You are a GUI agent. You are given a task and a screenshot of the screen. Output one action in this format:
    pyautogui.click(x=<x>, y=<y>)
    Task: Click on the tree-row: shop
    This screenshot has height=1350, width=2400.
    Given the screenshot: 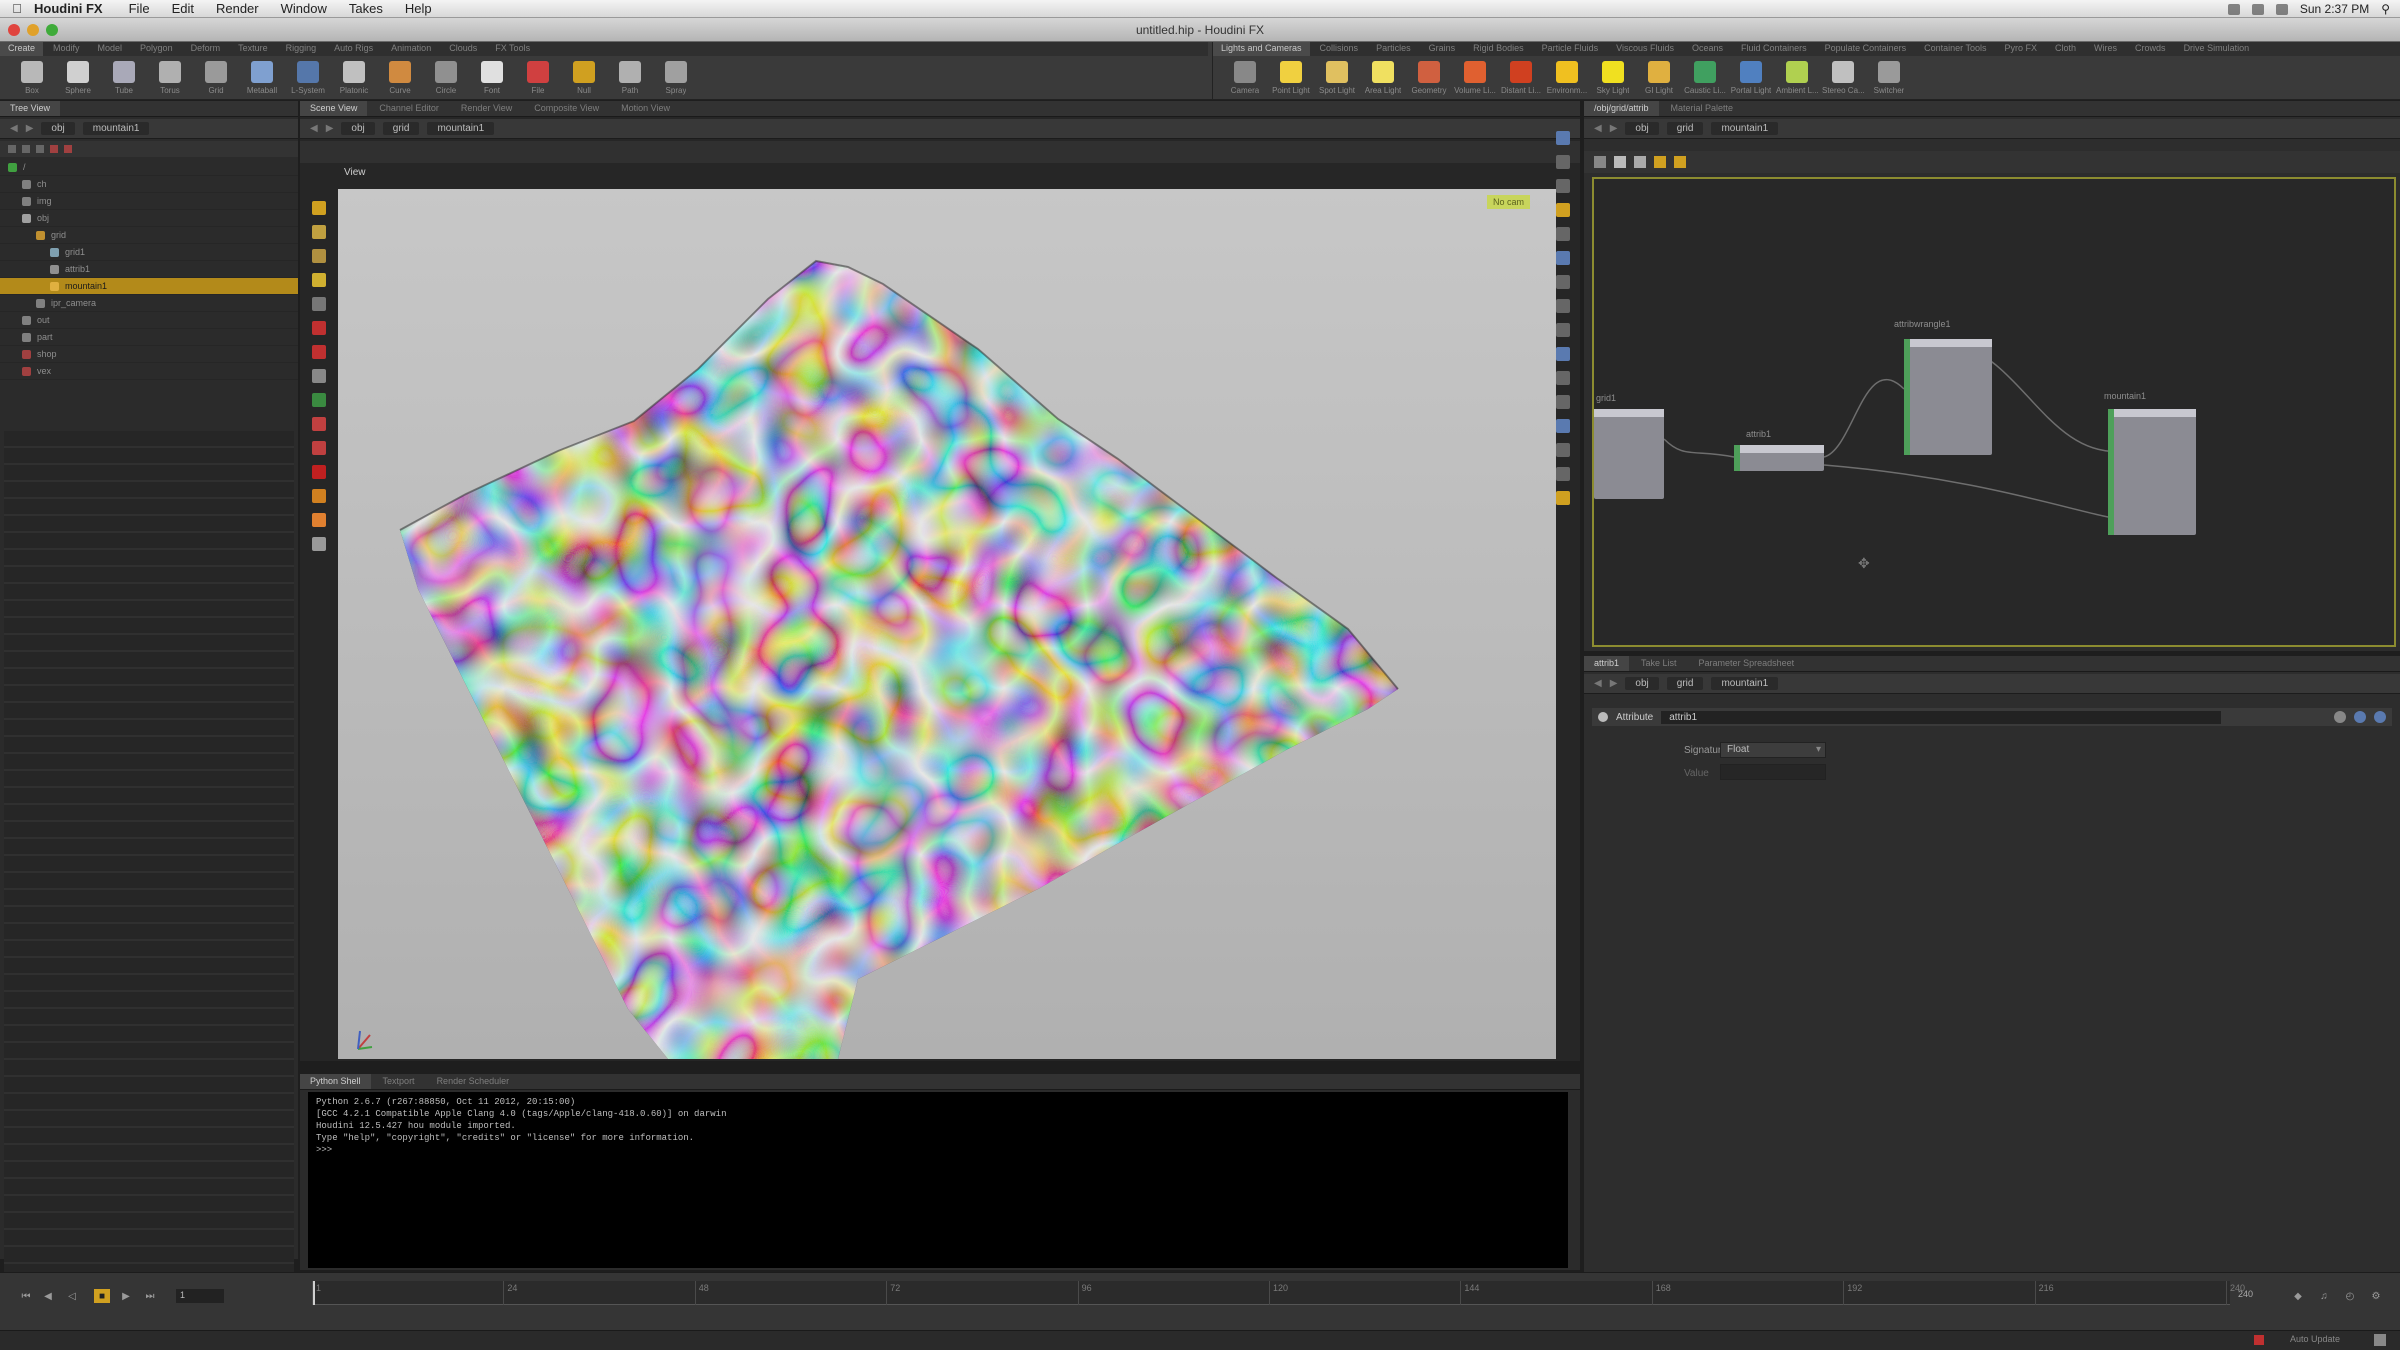 What is the action you would take?
    pyautogui.click(x=149, y=354)
    